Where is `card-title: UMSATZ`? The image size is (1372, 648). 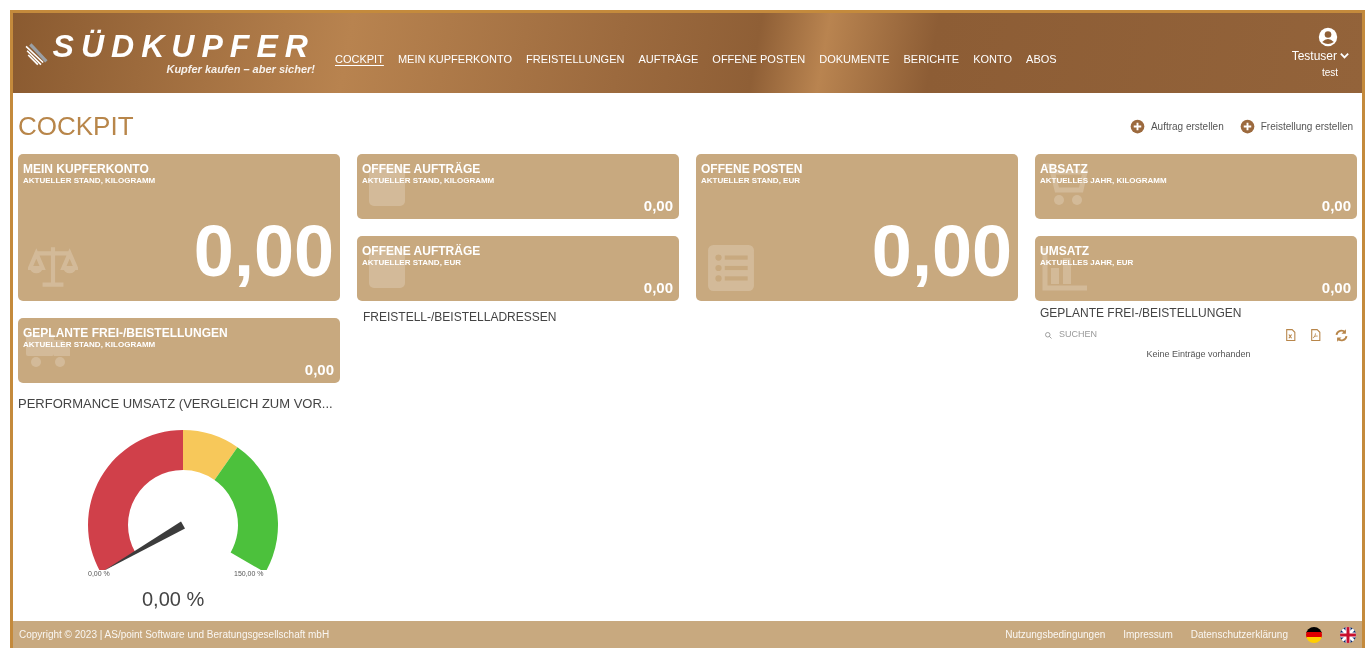 card-title: UMSATZ is located at coordinates (1065, 251).